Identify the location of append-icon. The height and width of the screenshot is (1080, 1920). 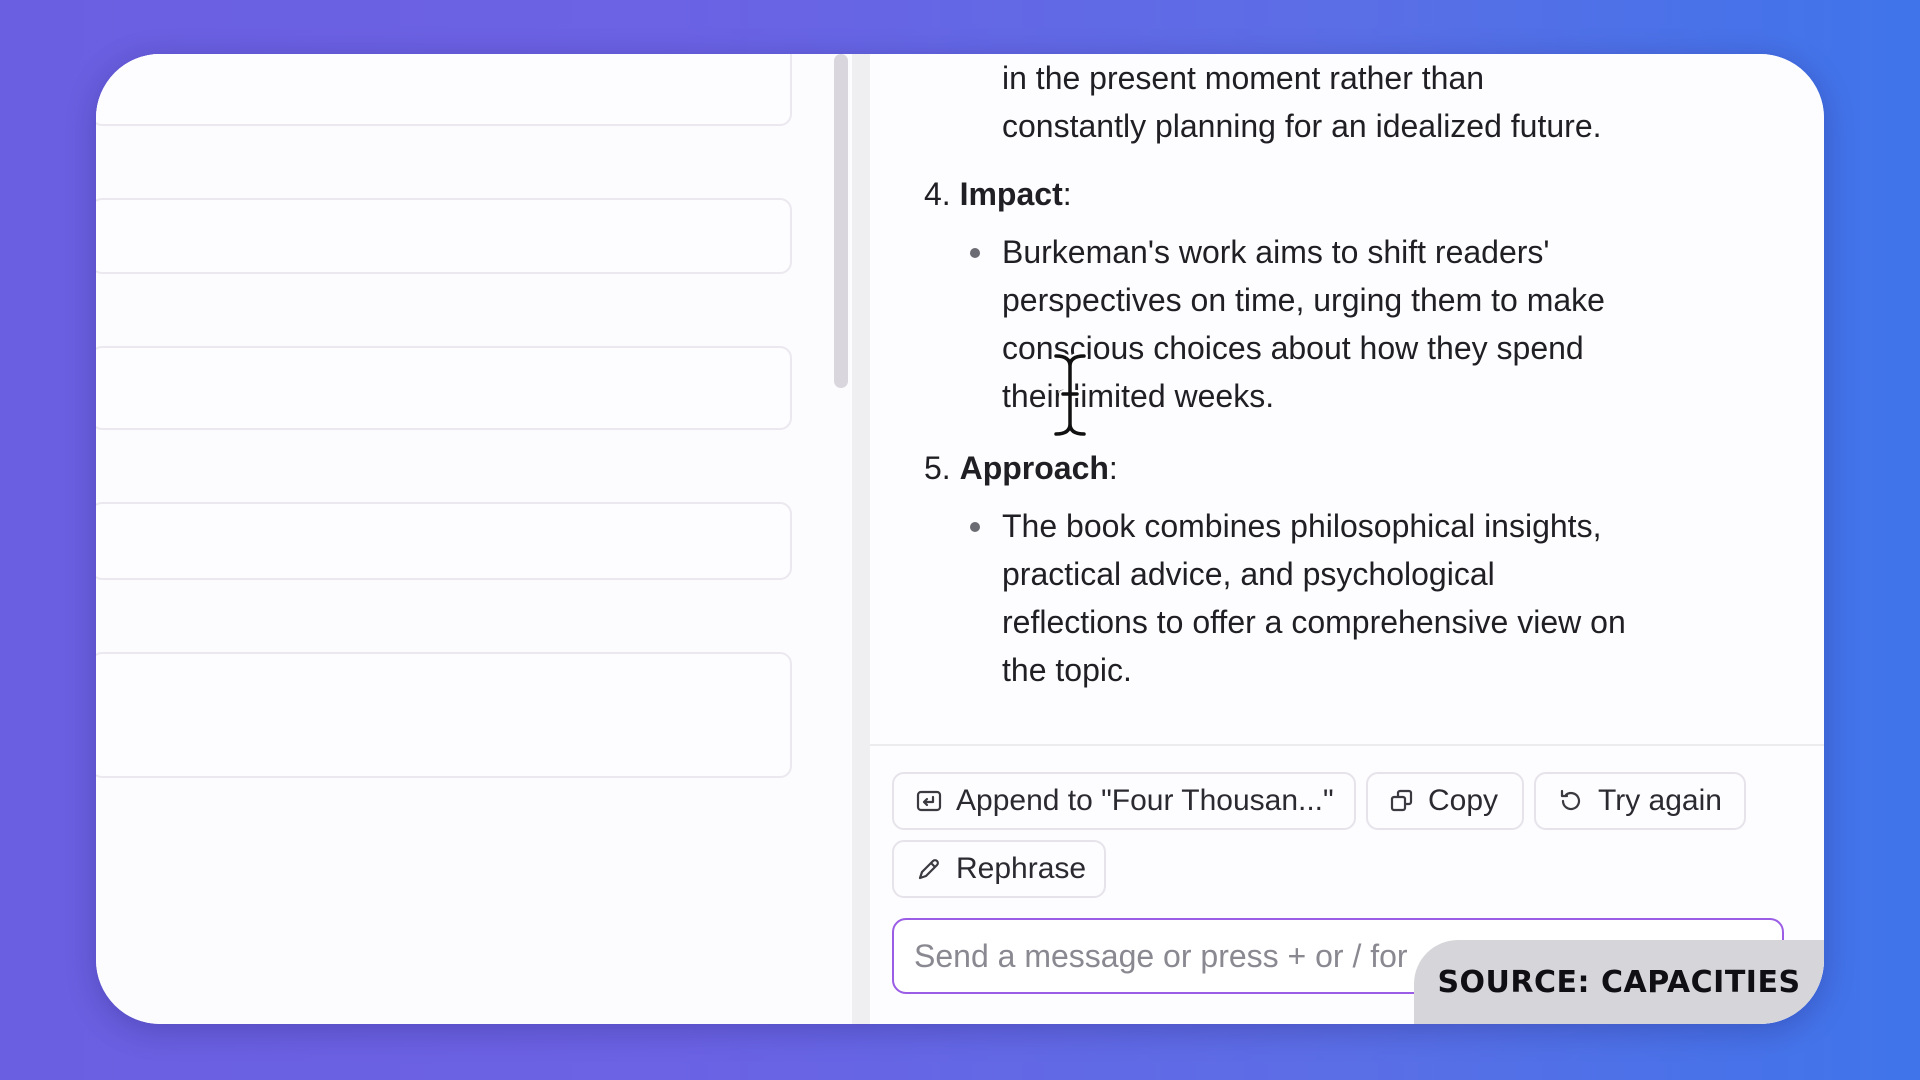
(929, 801).